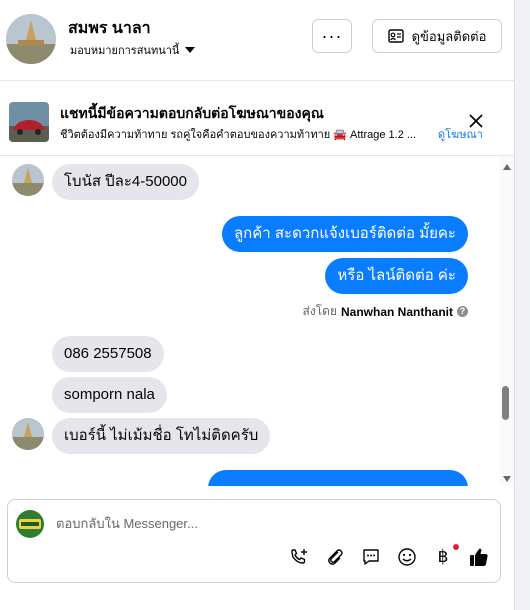 Image resolution: width=530 pixels, height=610 pixels. What do you see at coordinates (109, 395) in the screenshot?
I see `message-bubble-incoming: somporn nala` at bounding box center [109, 395].